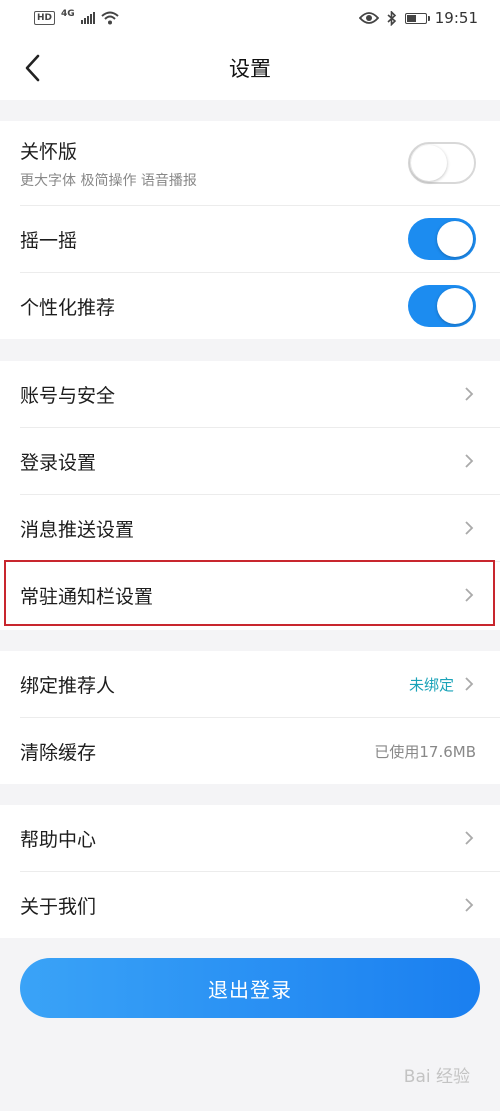 The height and width of the screenshot is (1111, 500). Describe the element at coordinates (431, 684) in the screenshot. I see `bind-referrer-value: 未绑定` at that location.